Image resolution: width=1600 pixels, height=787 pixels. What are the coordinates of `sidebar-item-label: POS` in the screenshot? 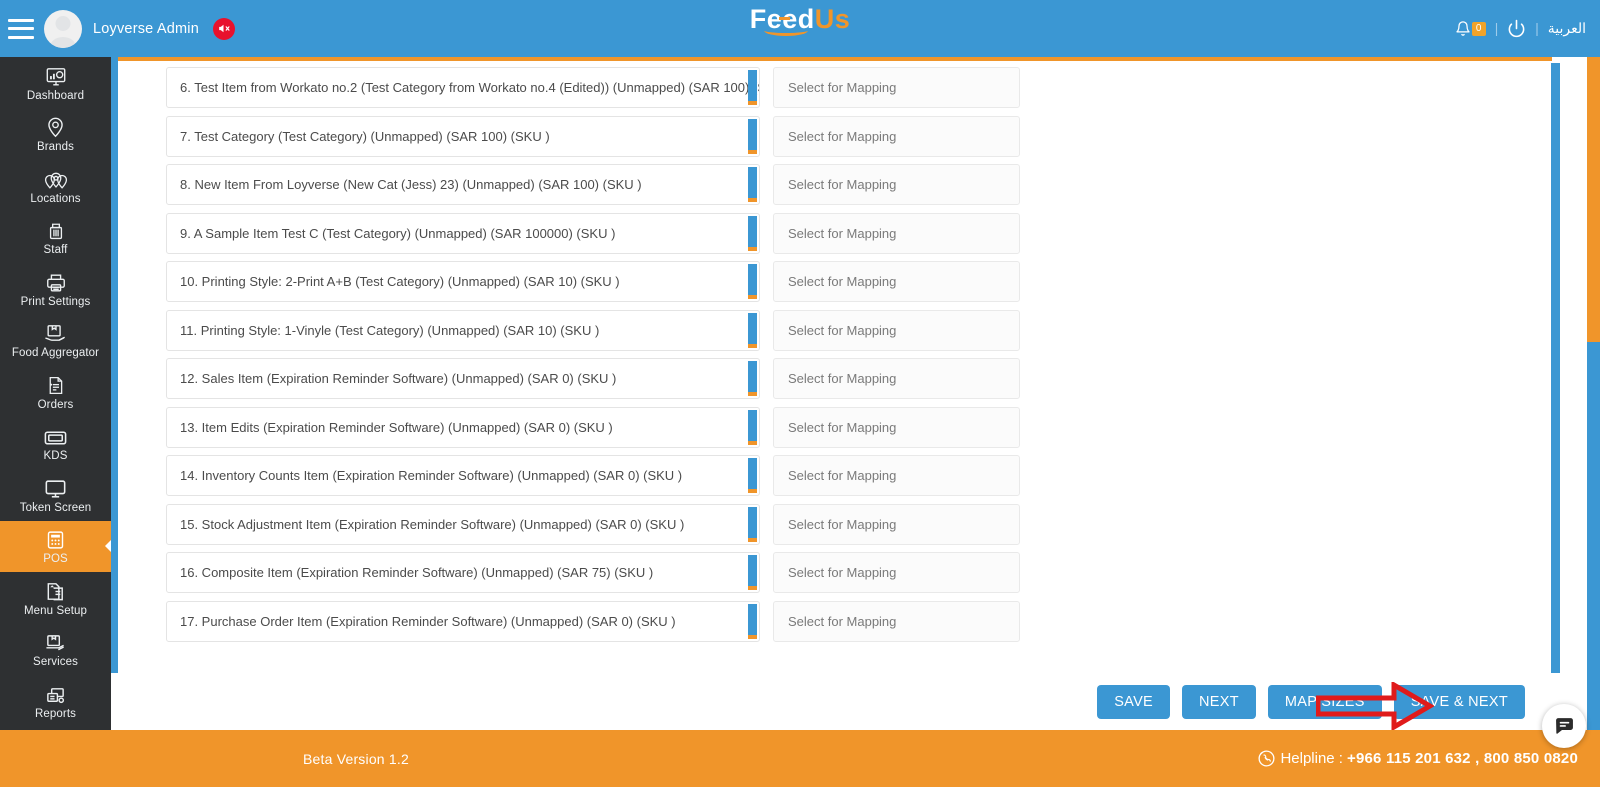 It's located at (55, 559).